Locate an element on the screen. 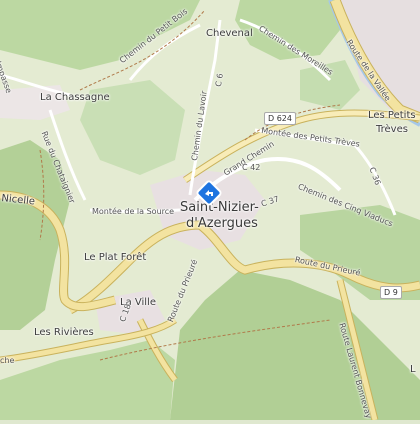 Image resolution: width=420 pixels, height=424 pixels. marker-graphic is located at coordinates (209, 193).